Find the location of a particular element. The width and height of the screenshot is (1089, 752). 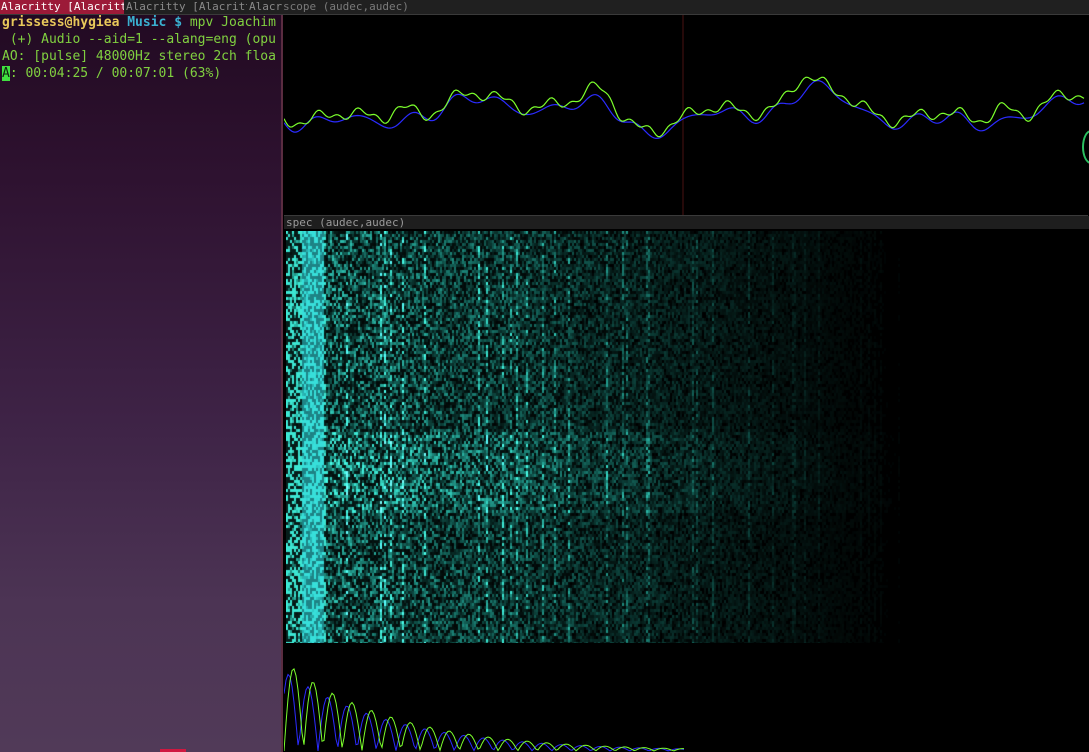

prompt-symbol: $ is located at coordinates (178, 22).